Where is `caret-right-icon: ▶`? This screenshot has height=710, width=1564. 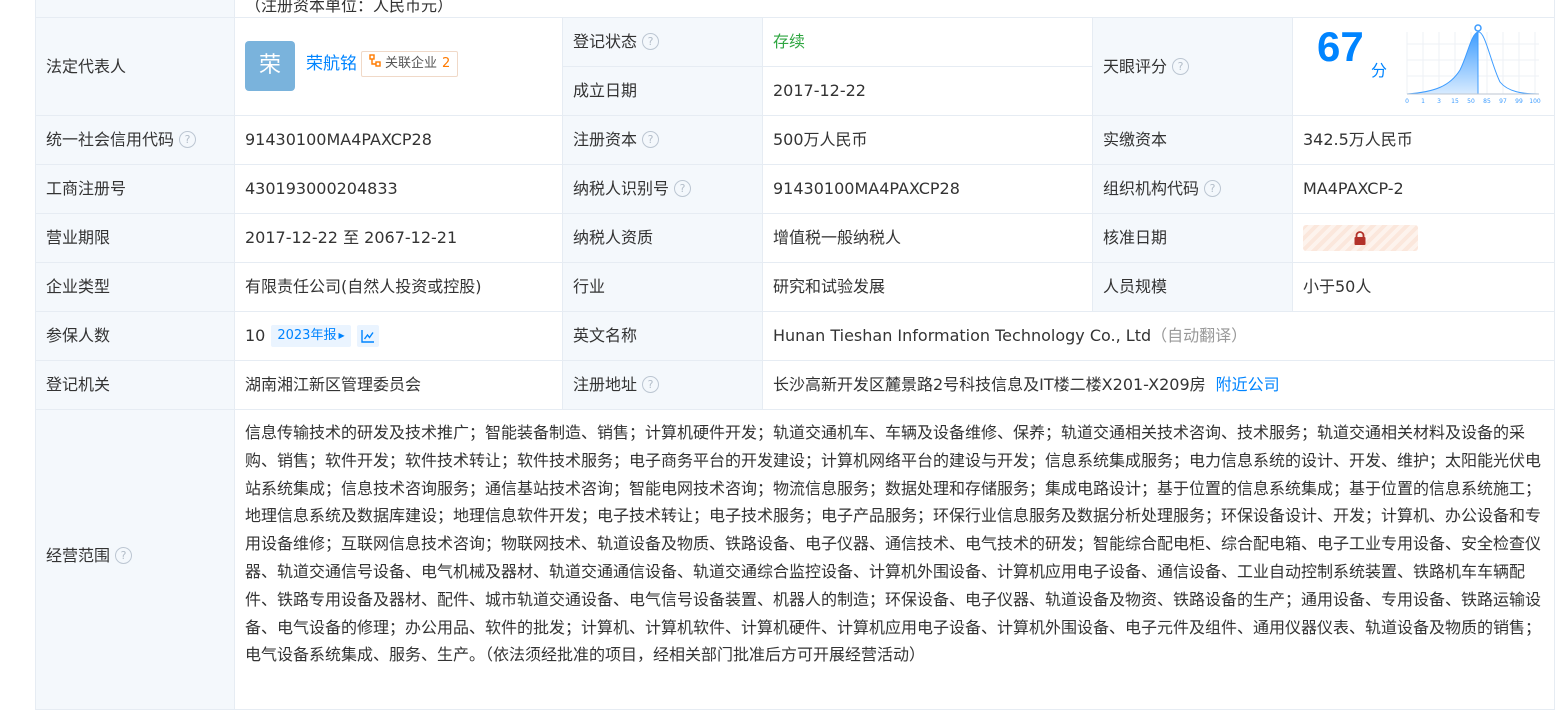
caret-right-icon: ▶ is located at coordinates (341, 336).